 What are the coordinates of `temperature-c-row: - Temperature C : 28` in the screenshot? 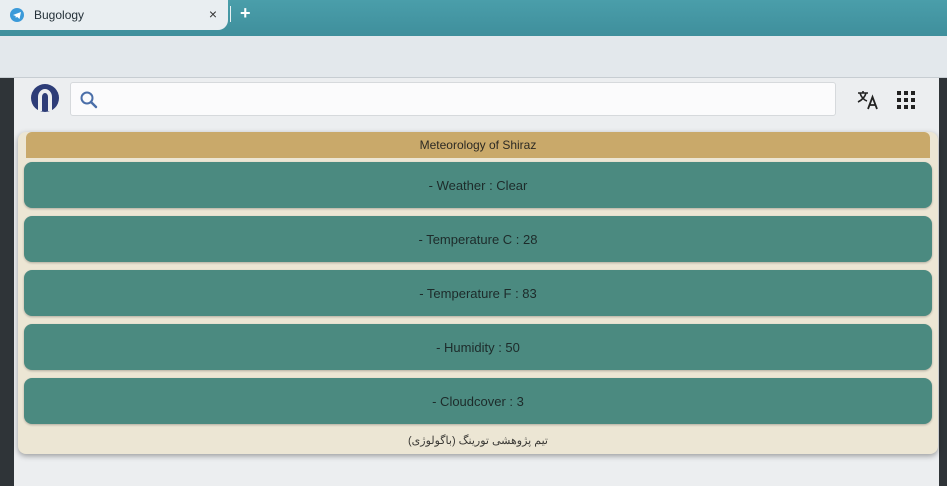 It's located at (478, 239).